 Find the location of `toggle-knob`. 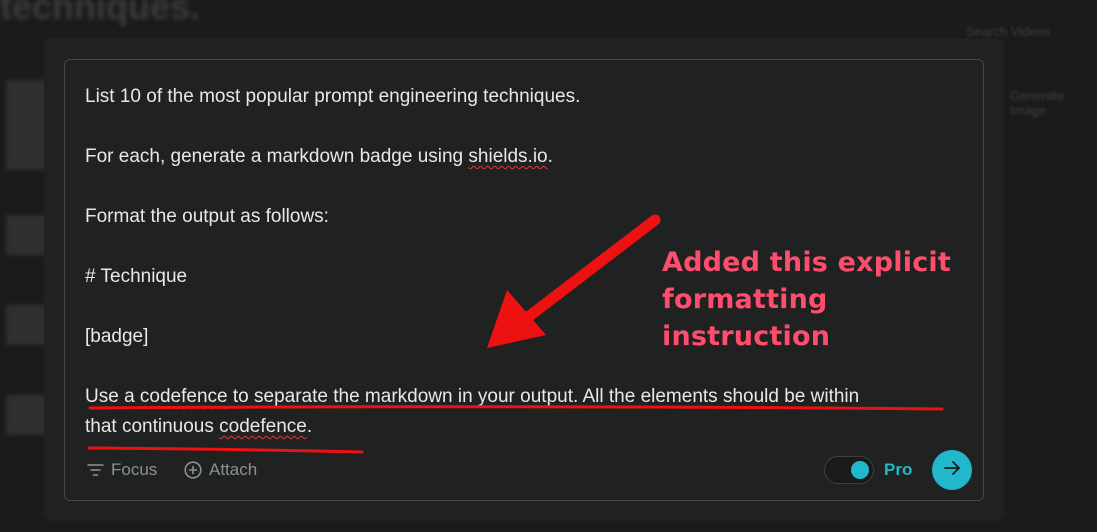

toggle-knob is located at coordinates (860, 470).